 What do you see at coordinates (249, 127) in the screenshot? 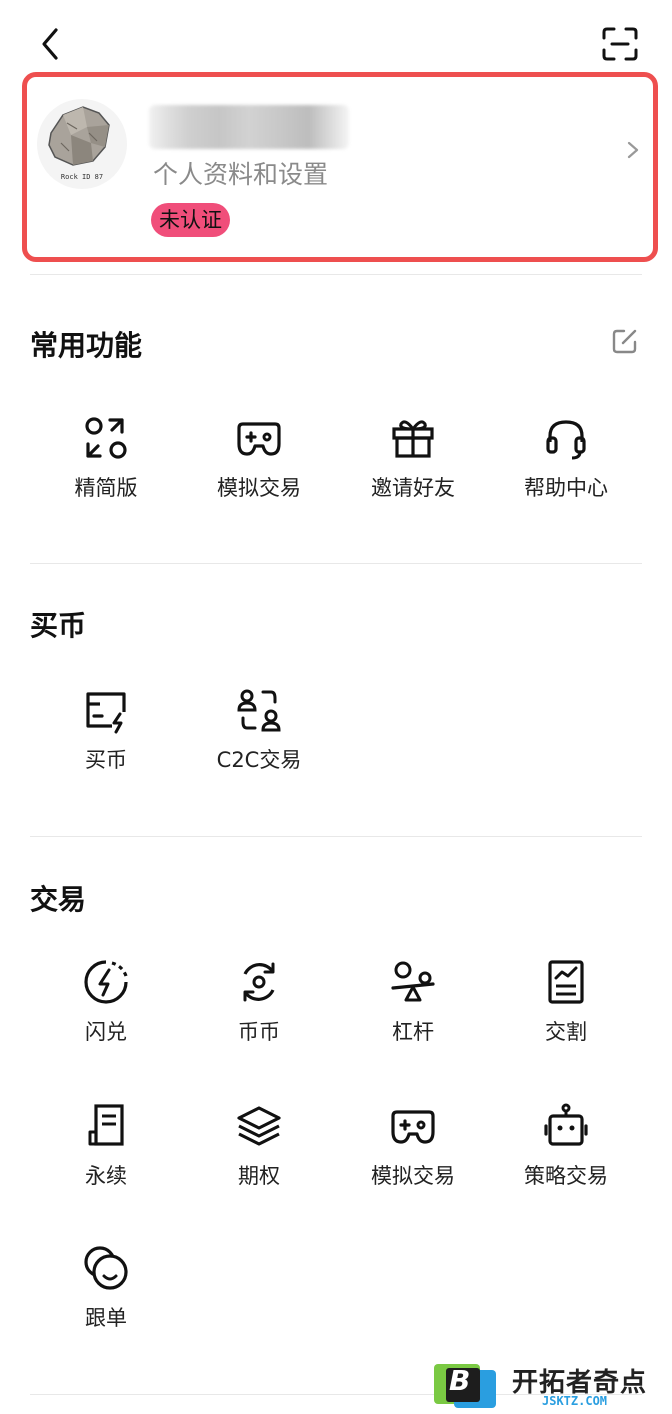
I see `username-blurred` at bounding box center [249, 127].